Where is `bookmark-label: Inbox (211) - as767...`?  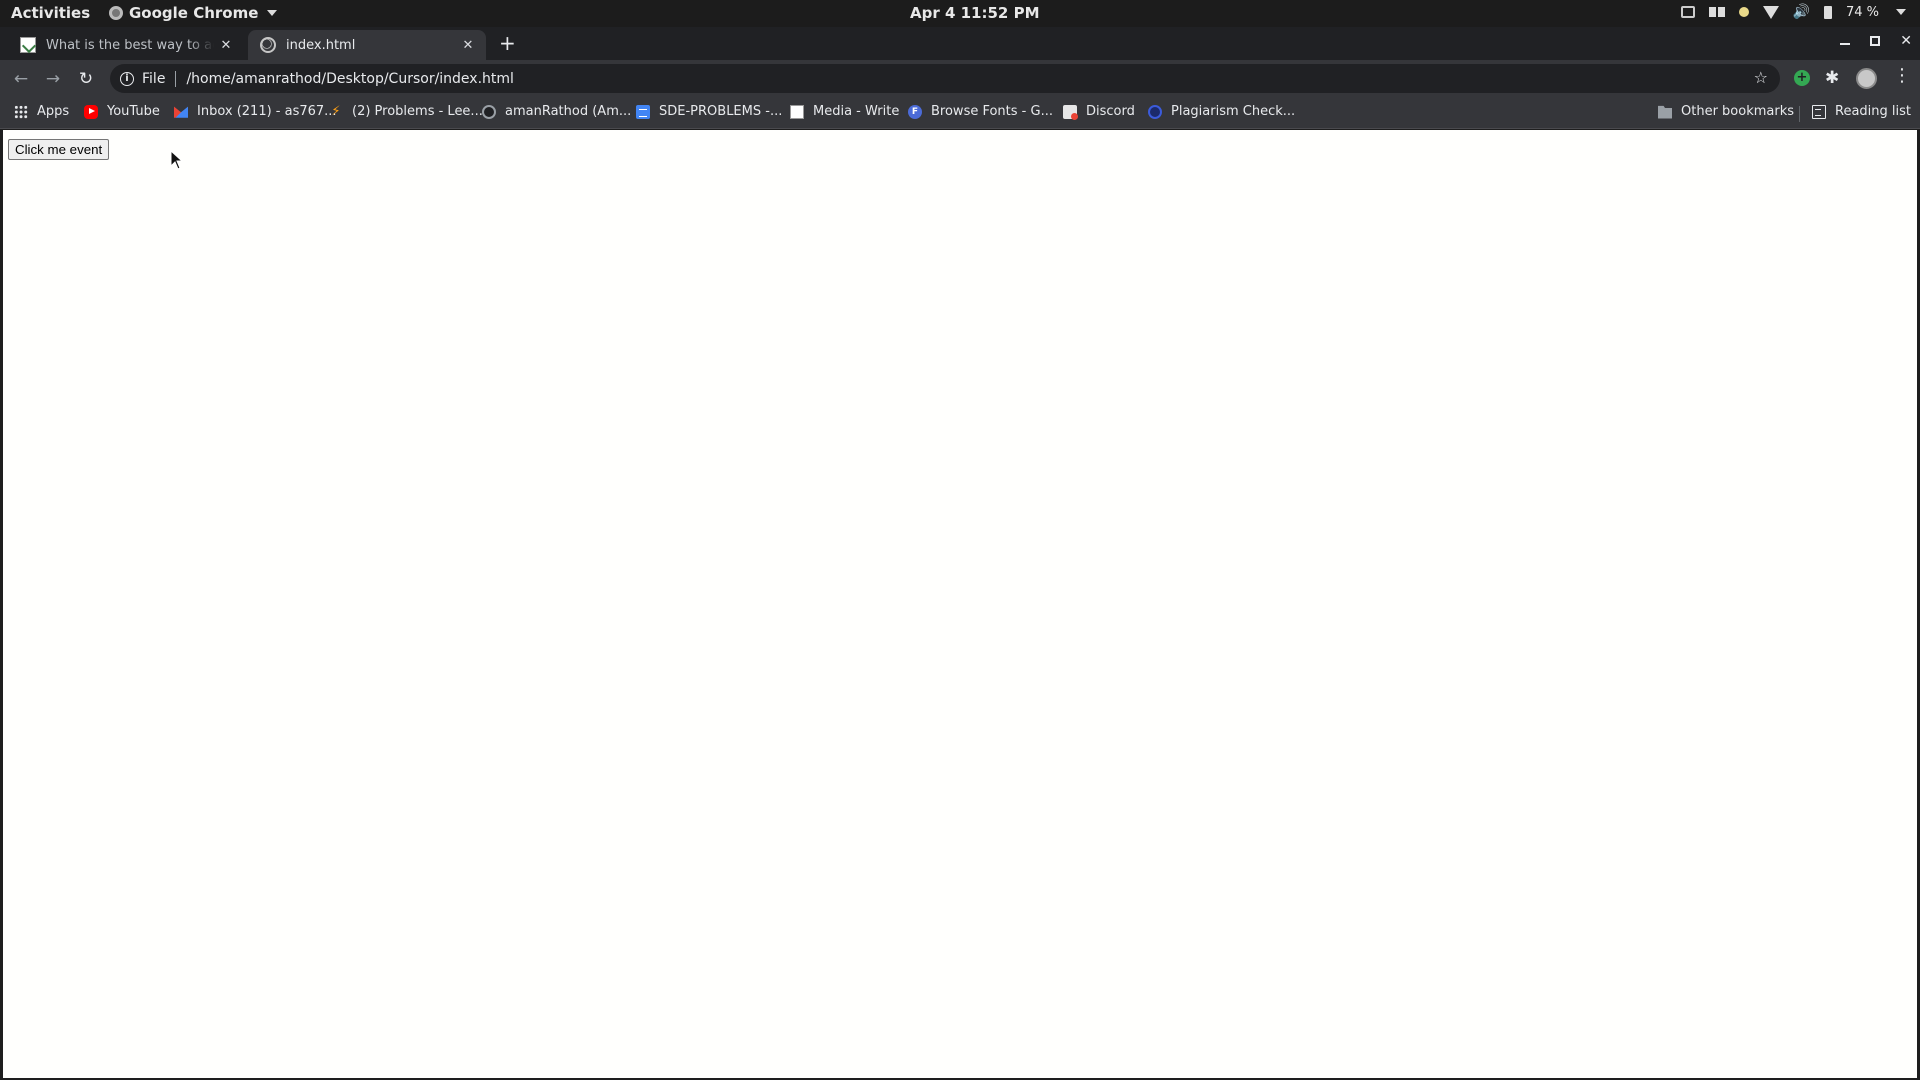 bookmark-label: Inbox (211) - as767... is located at coordinates (267, 111).